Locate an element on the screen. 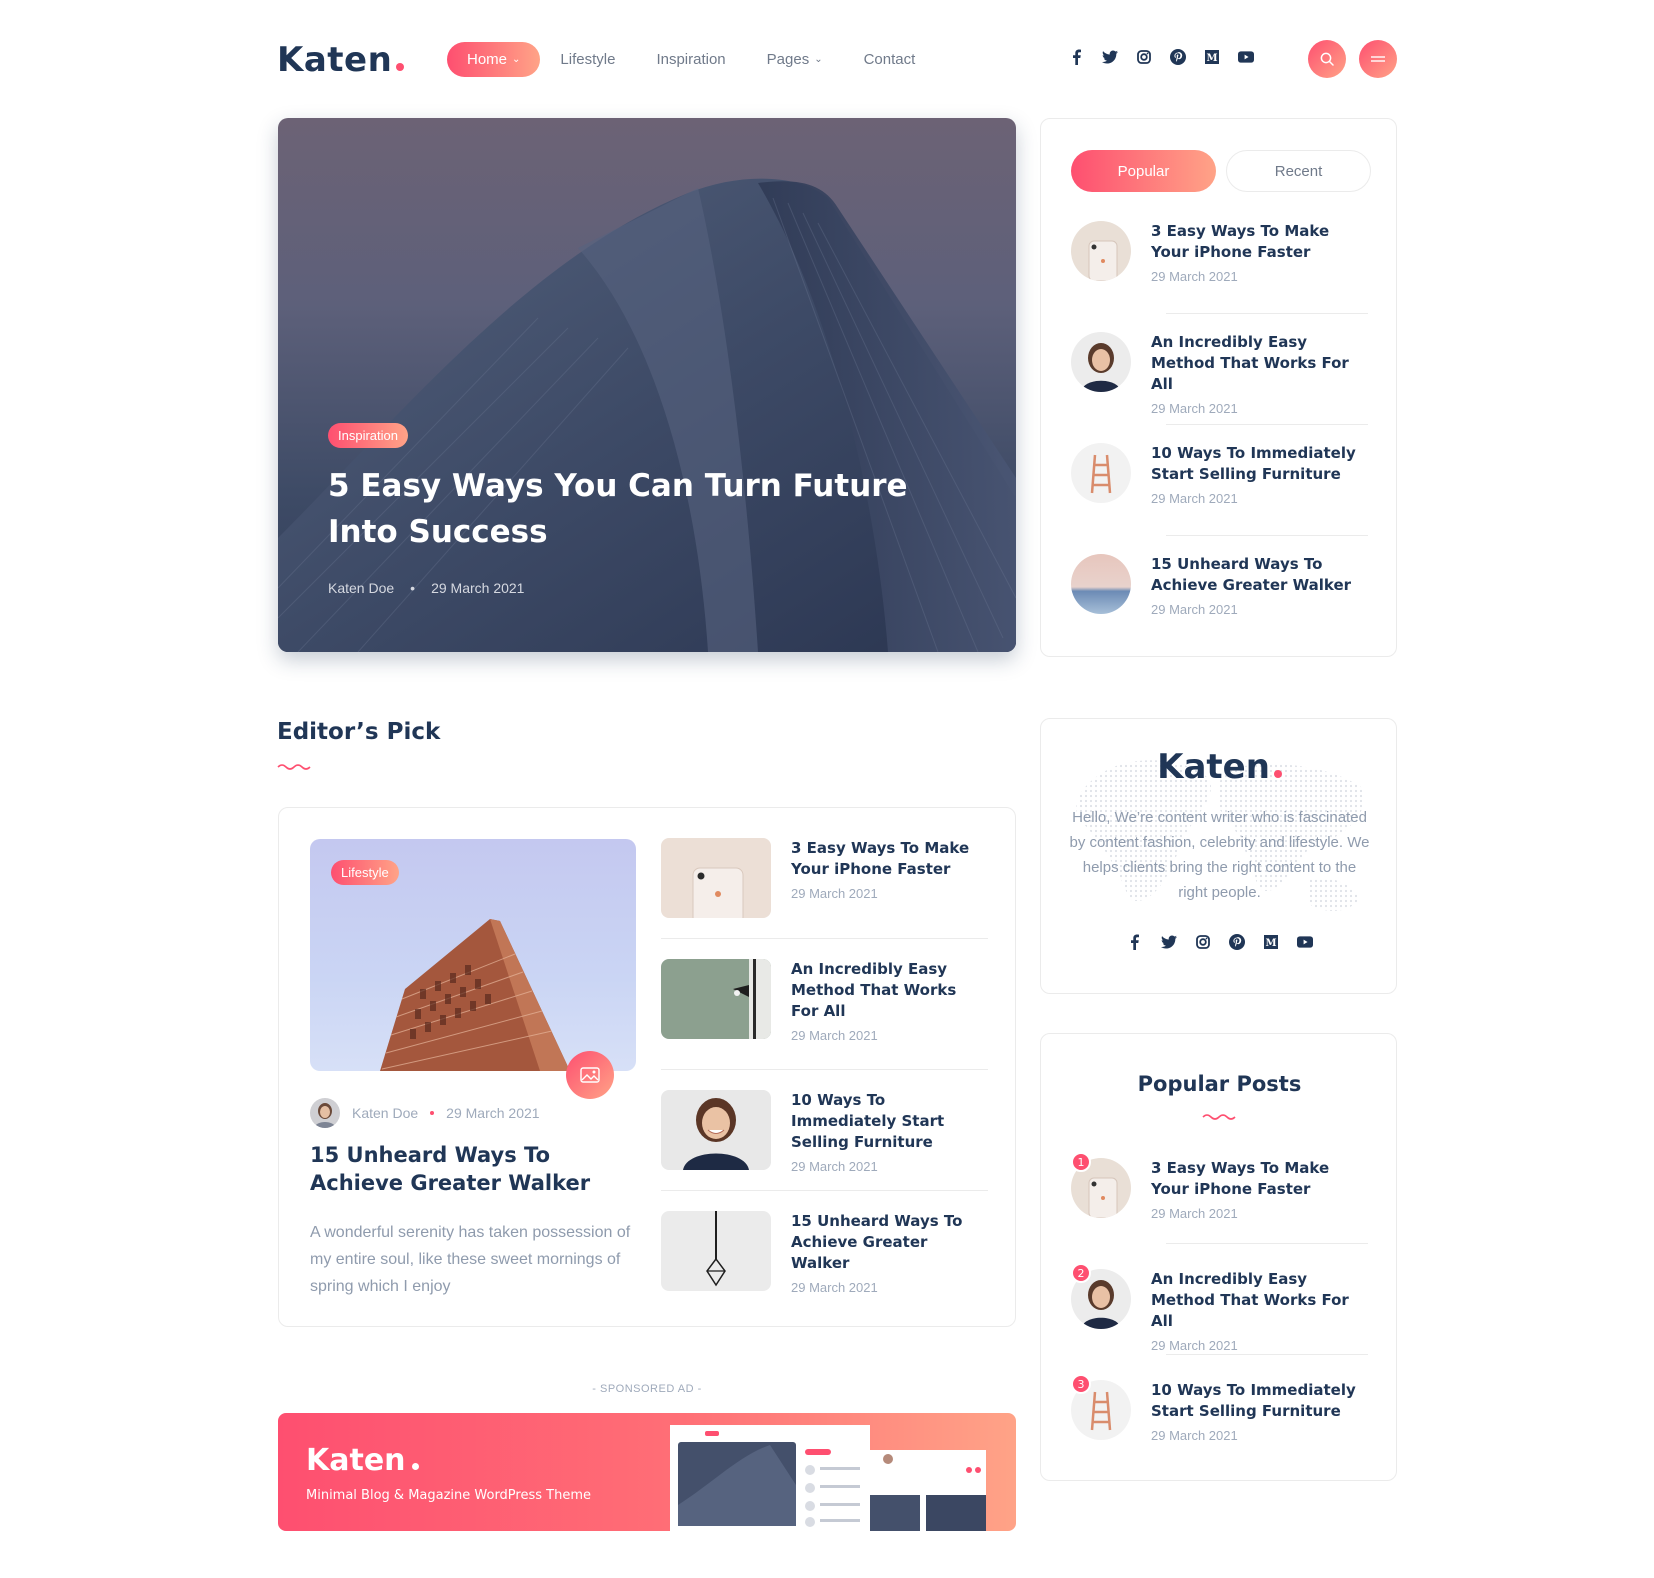 The height and width of the screenshot is (1578, 1654). nav-home: Home ⌄ is located at coordinates (494, 59).